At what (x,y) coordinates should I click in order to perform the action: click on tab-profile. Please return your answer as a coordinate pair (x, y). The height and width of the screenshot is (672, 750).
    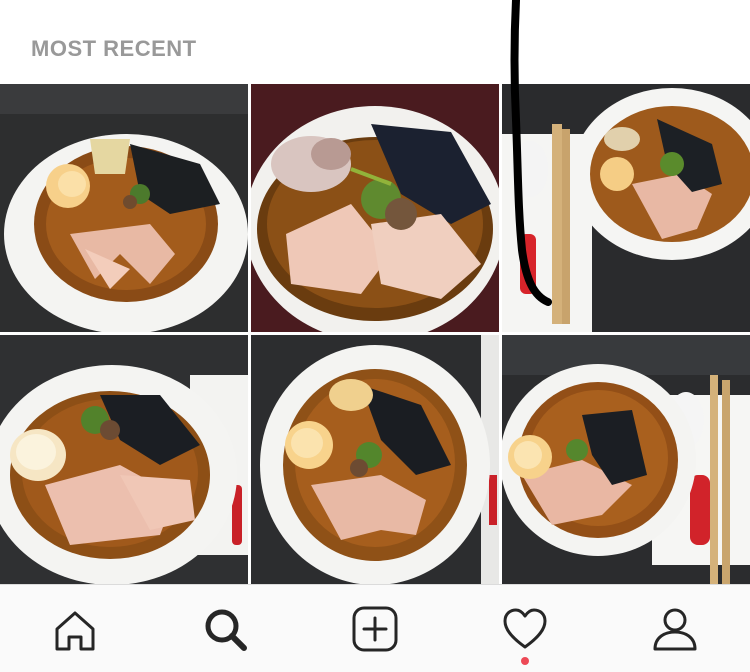
    Looking at the image, I should click on (675, 629).